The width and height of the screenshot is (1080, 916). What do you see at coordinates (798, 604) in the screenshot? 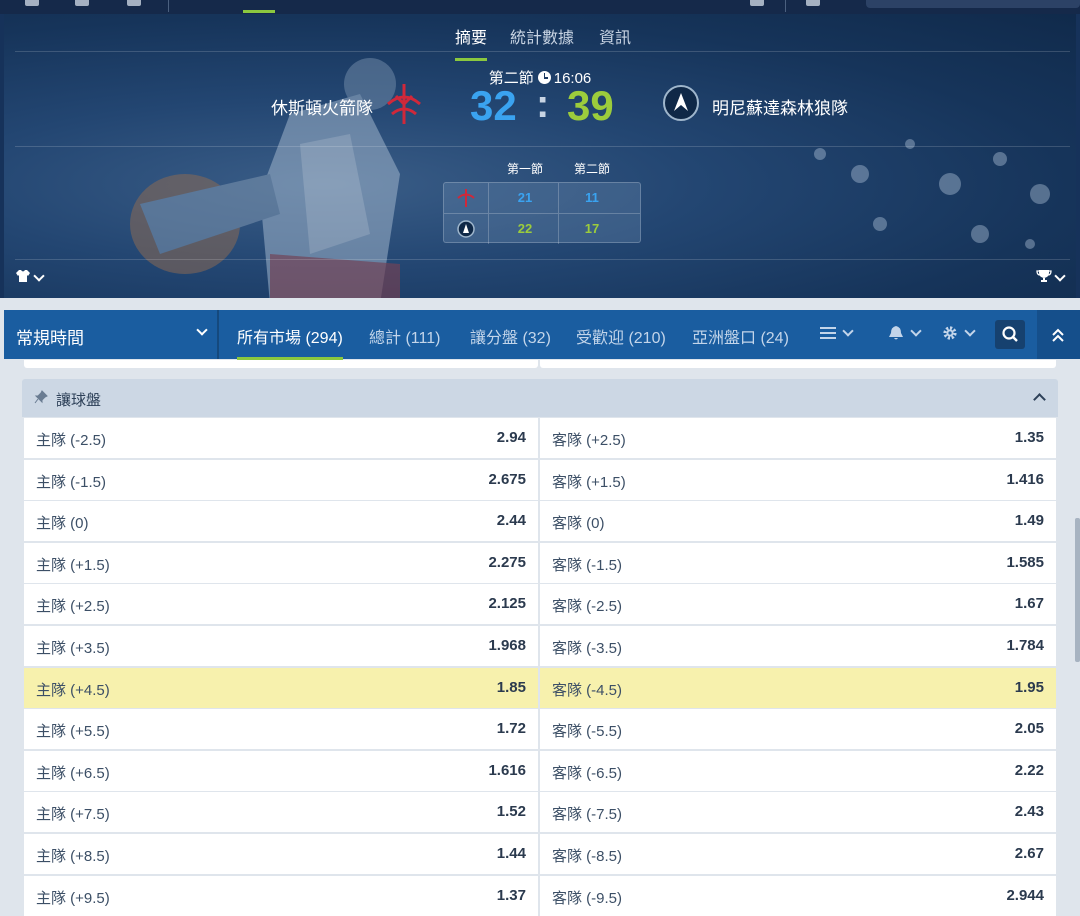
I see `odds-button-away: 客隊 (-2.5) 1.67` at bounding box center [798, 604].